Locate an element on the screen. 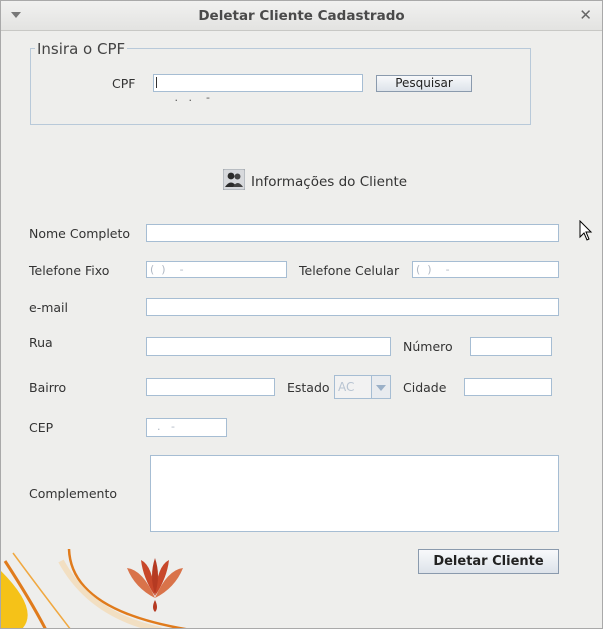  email-input is located at coordinates (352, 307).